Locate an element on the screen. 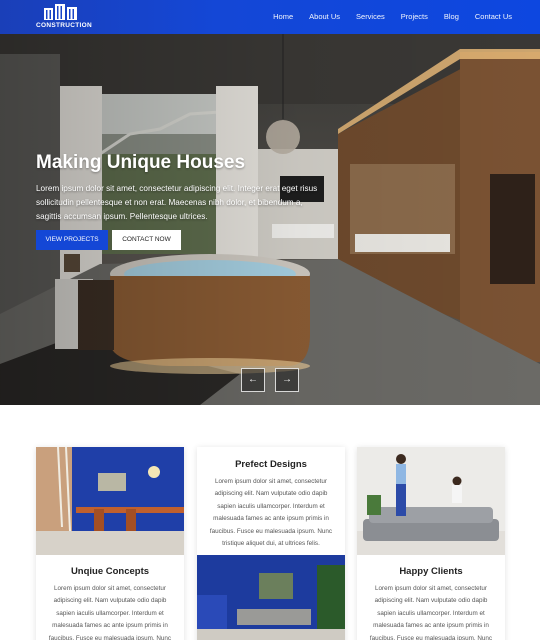 The width and height of the screenshot is (540, 640). card-image-family-jumping is located at coordinates (431, 501).